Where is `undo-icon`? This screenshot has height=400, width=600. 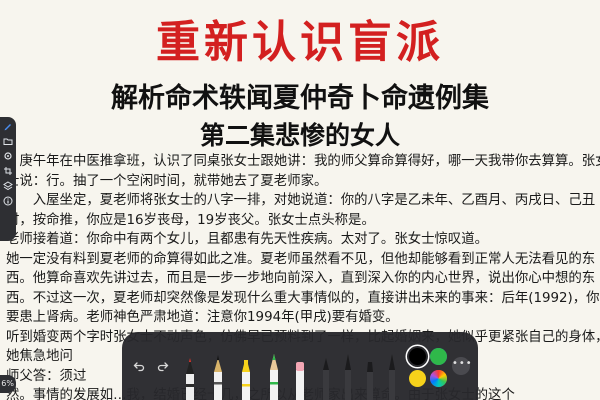 undo-icon is located at coordinates (139, 366).